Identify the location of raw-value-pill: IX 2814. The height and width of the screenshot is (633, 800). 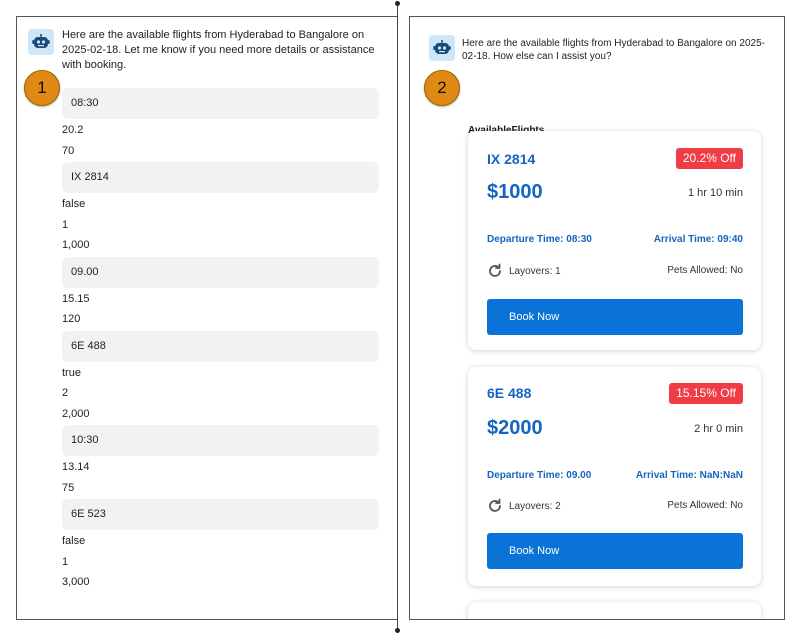
(220, 177).